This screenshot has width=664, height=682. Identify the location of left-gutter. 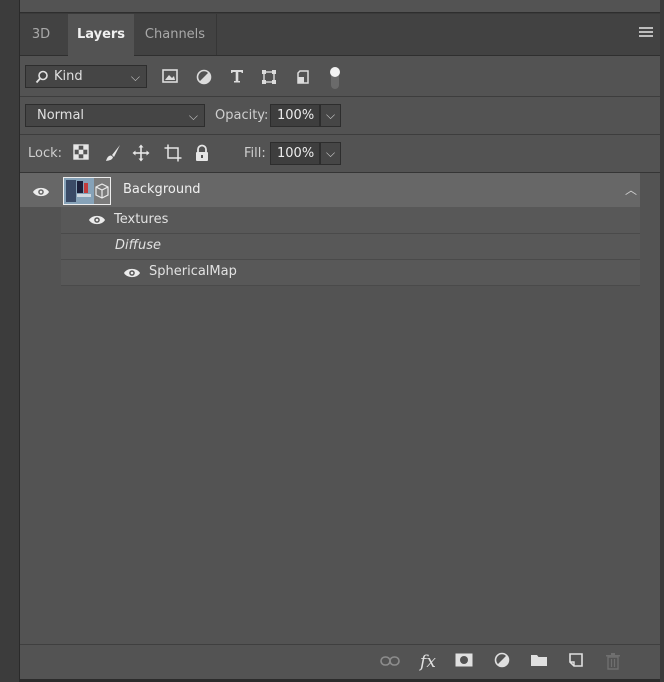
(10, 341).